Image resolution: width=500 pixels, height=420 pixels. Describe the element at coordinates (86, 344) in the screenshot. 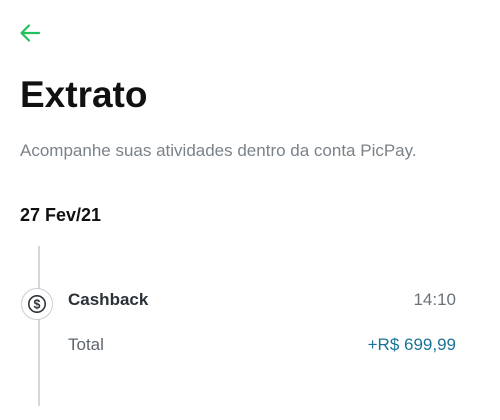

I see `transaction-total-label: Total` at that location.